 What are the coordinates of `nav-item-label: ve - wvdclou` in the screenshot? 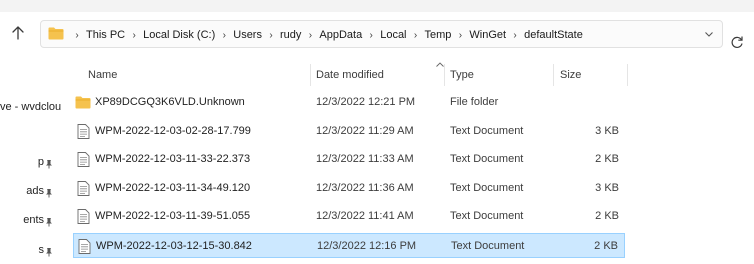 It's located at (31, 107).